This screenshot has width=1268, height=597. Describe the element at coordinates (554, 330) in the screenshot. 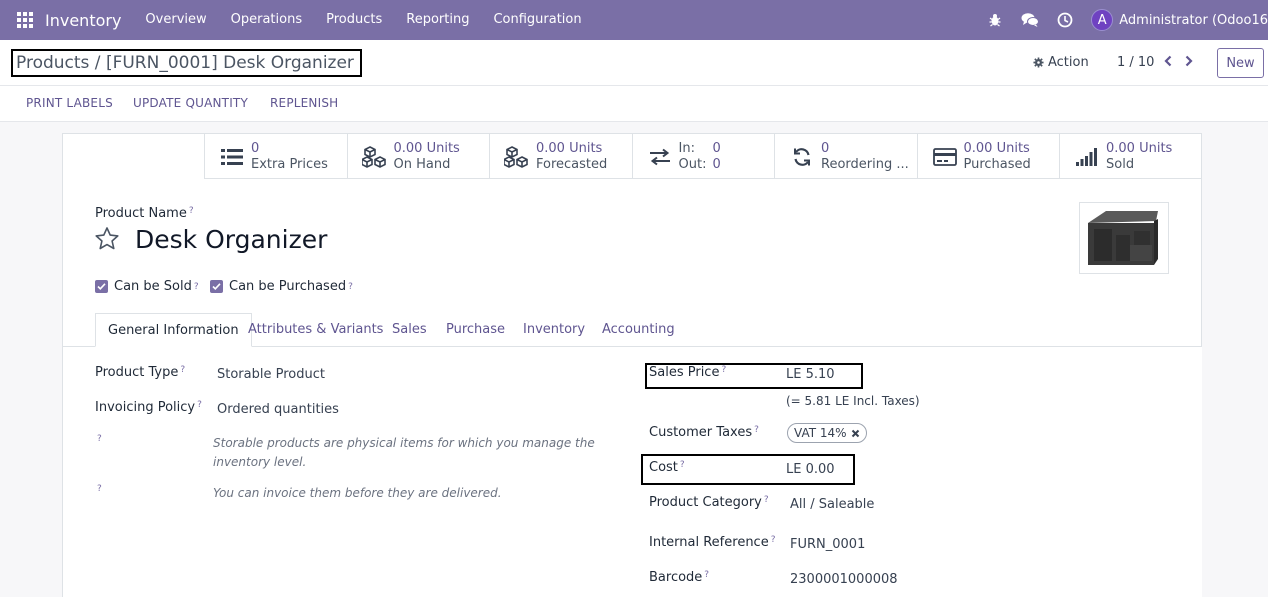

I see `tab-inventory: Inventory` at that location.